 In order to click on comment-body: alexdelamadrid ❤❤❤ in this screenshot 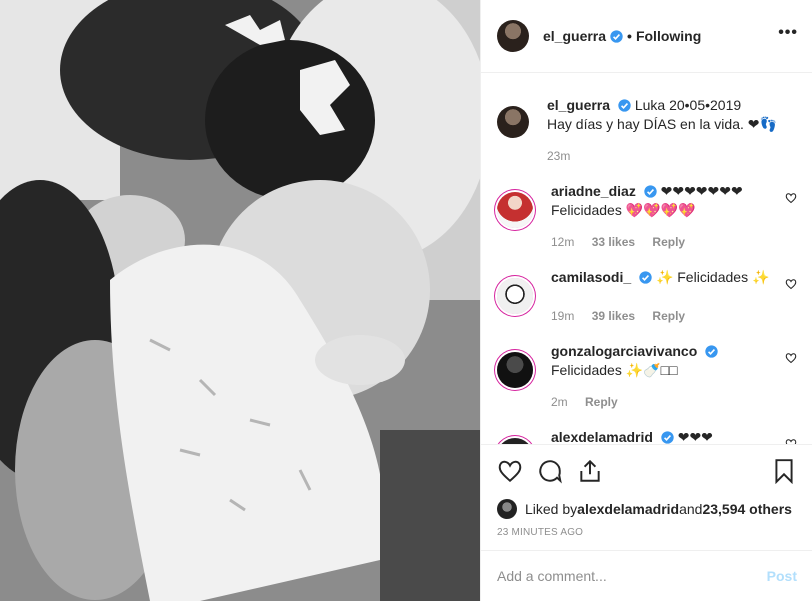, I will do `click(674, 436)`.